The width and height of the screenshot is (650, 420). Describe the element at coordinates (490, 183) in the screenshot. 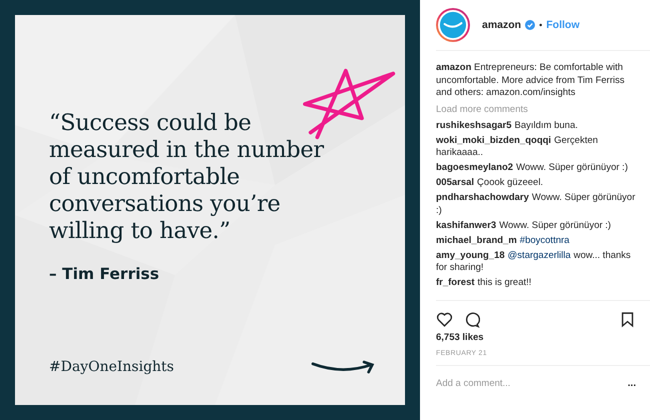

I see `comment-text: 005arsal Çoook güzeeel.` at that location.